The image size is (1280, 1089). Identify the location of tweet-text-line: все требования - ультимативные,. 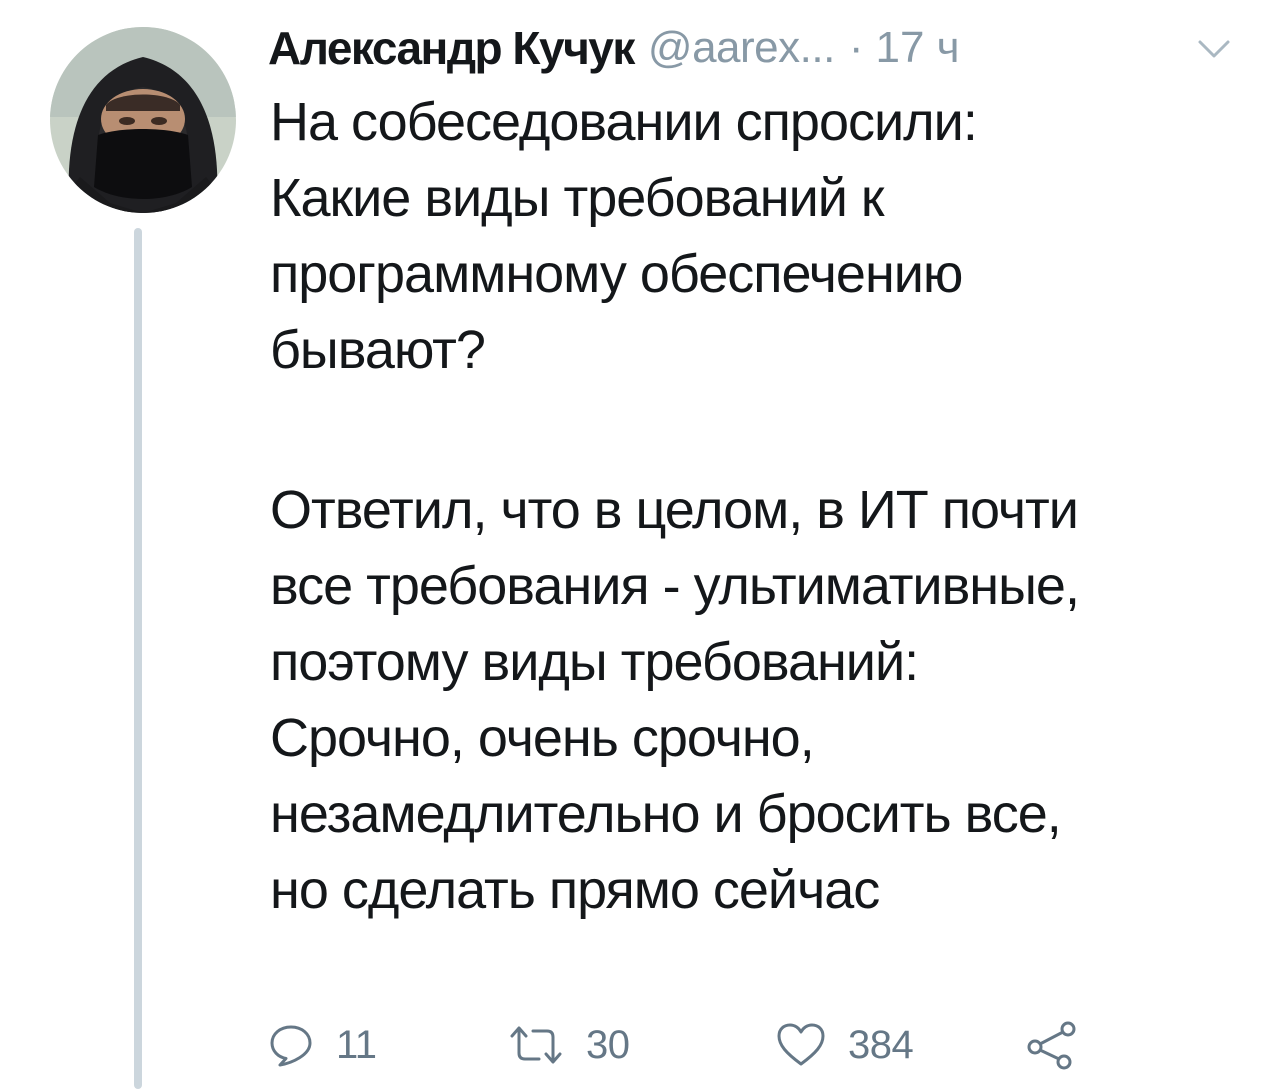
(675, 586).